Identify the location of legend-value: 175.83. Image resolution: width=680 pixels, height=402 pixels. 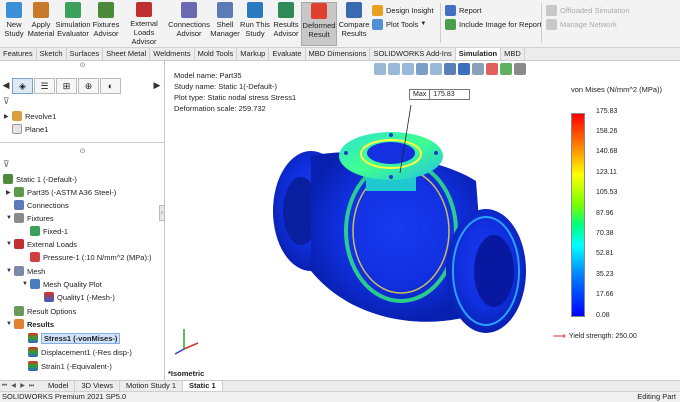
(607, 111).